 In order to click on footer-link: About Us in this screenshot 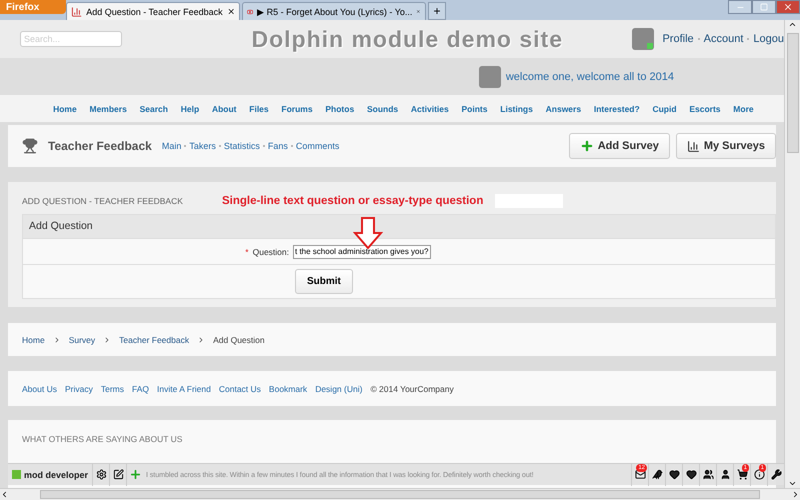, I will do `click(39, 389)`.